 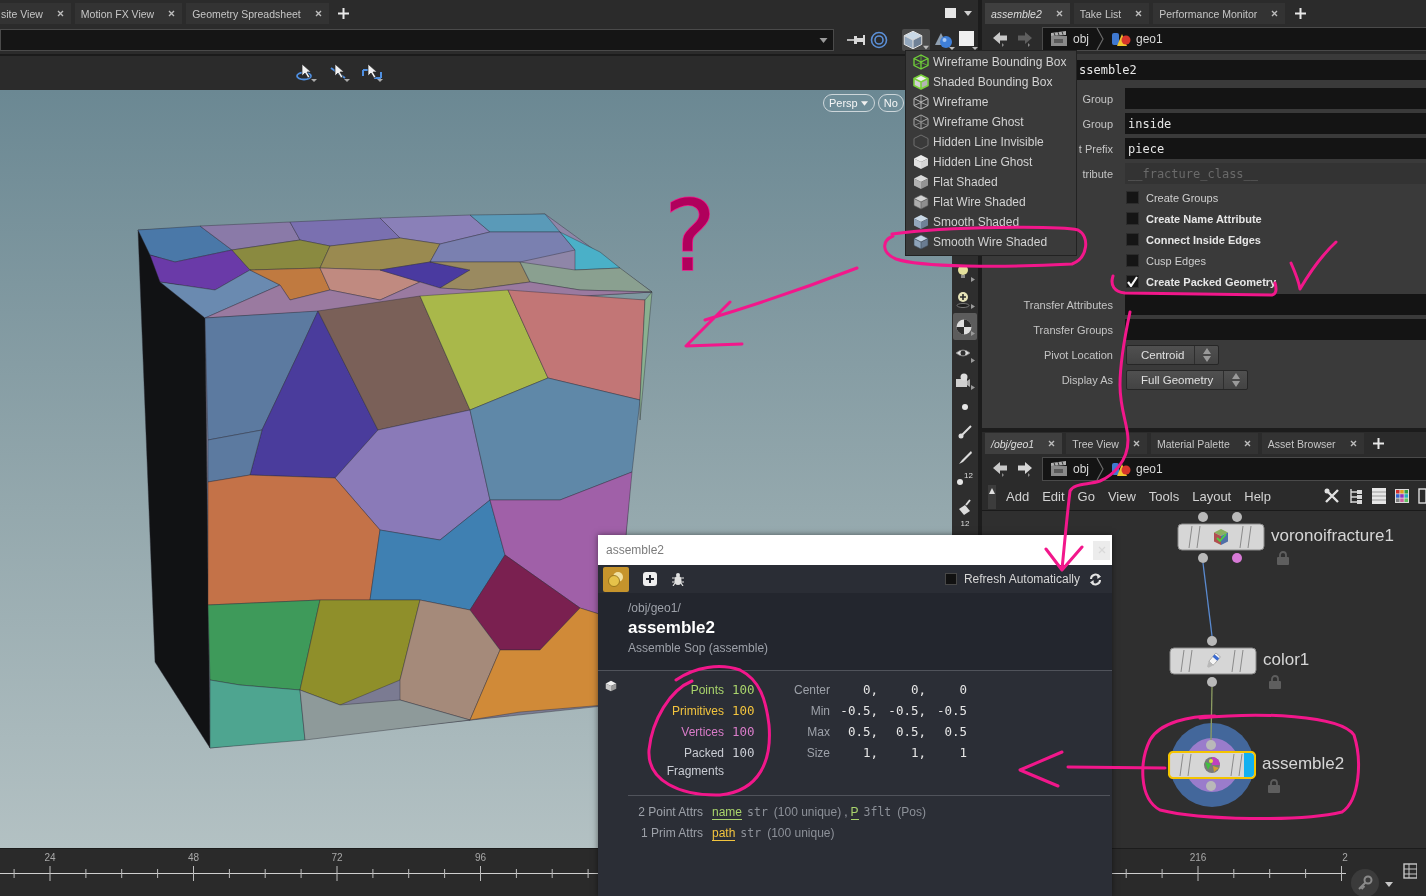 I want to click on square-icon, so click(x=968, y=40).